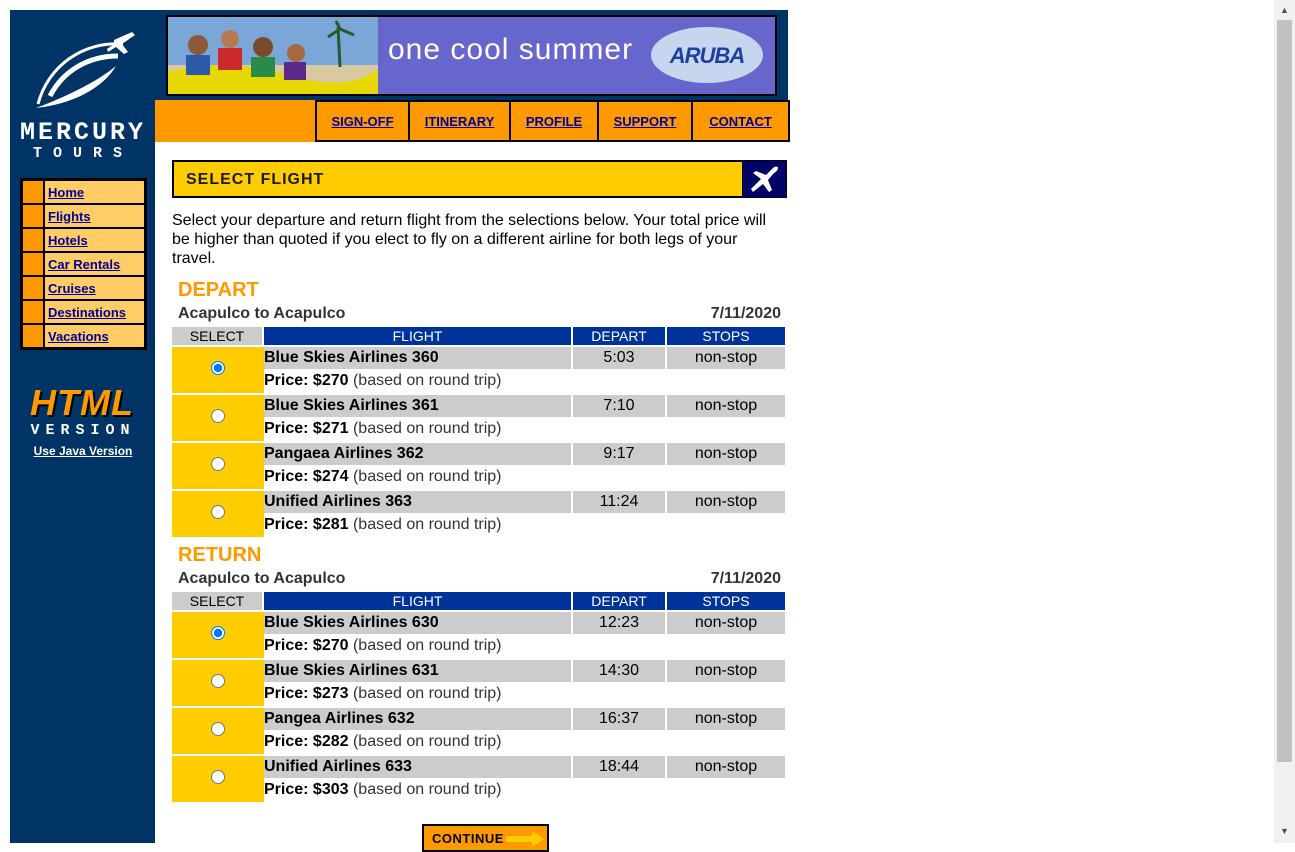 The height and width of the screenshot is (852, 1295). I want to click on col-header-stops: STOPS, so click(726, 336).